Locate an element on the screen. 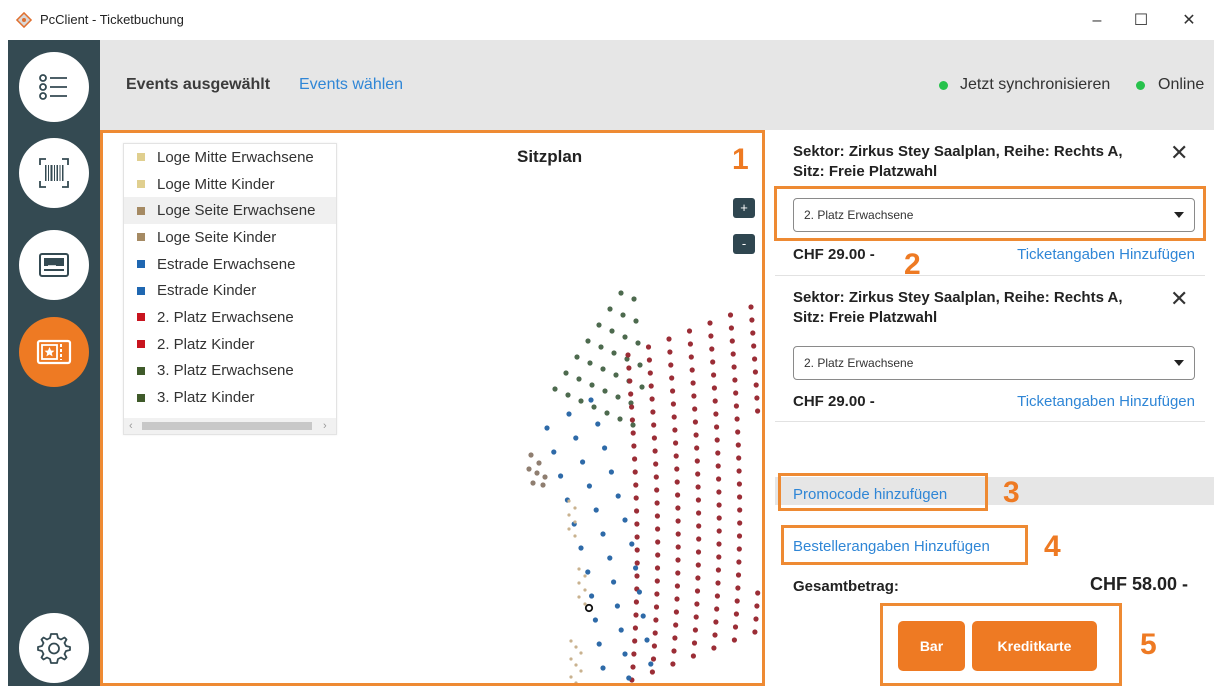 The image size is (1214, 686). minimize-button: – is located at coordinates (1097, 21).